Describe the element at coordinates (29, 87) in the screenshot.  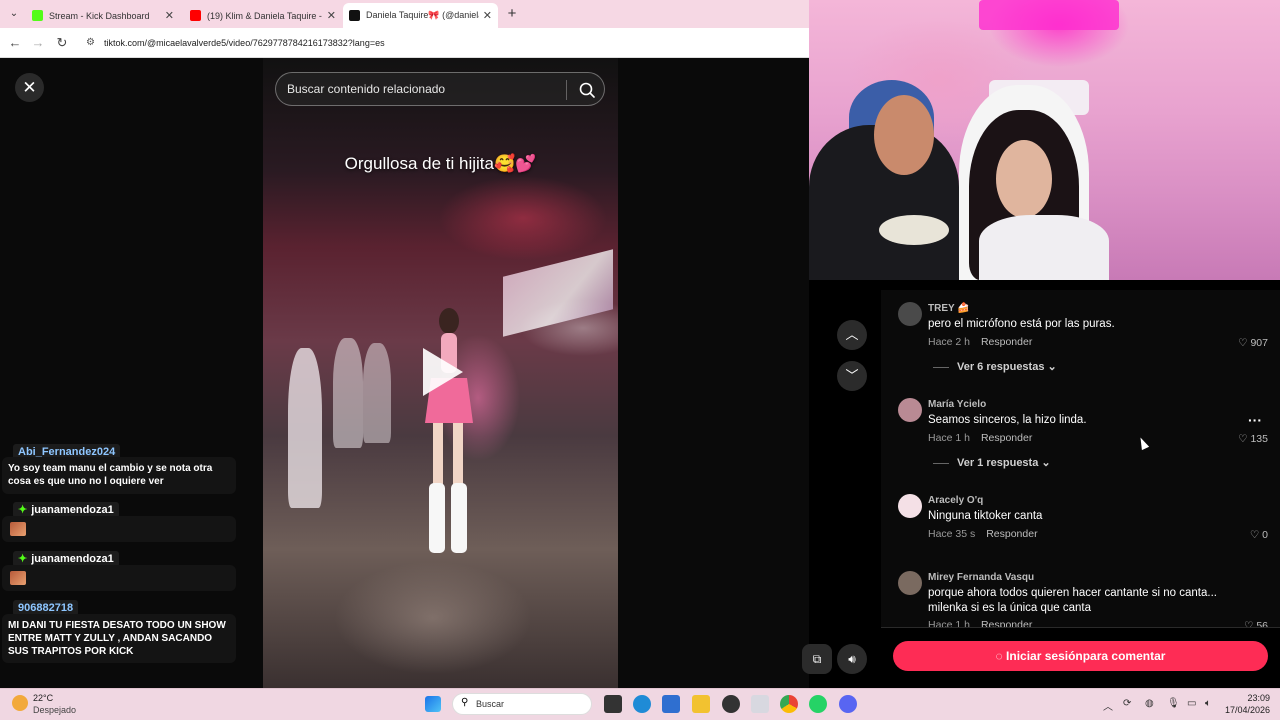
I see `close-video-button: ✕` at that location.